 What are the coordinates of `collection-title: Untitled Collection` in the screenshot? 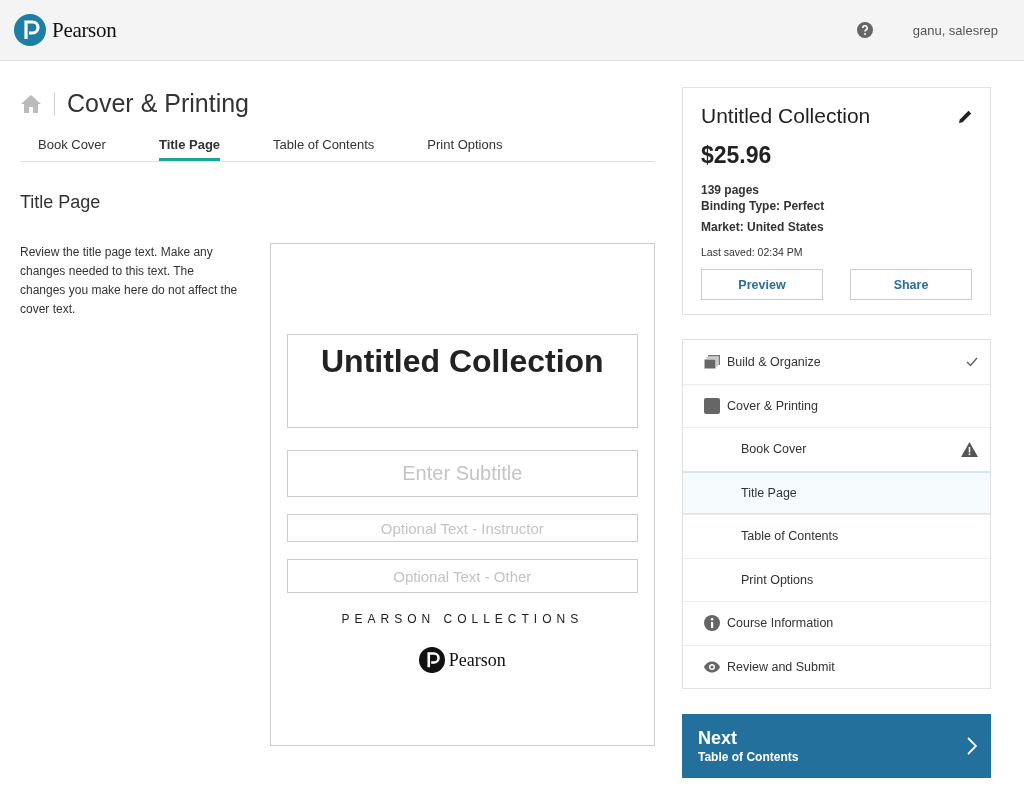 It's located at (786, 116).